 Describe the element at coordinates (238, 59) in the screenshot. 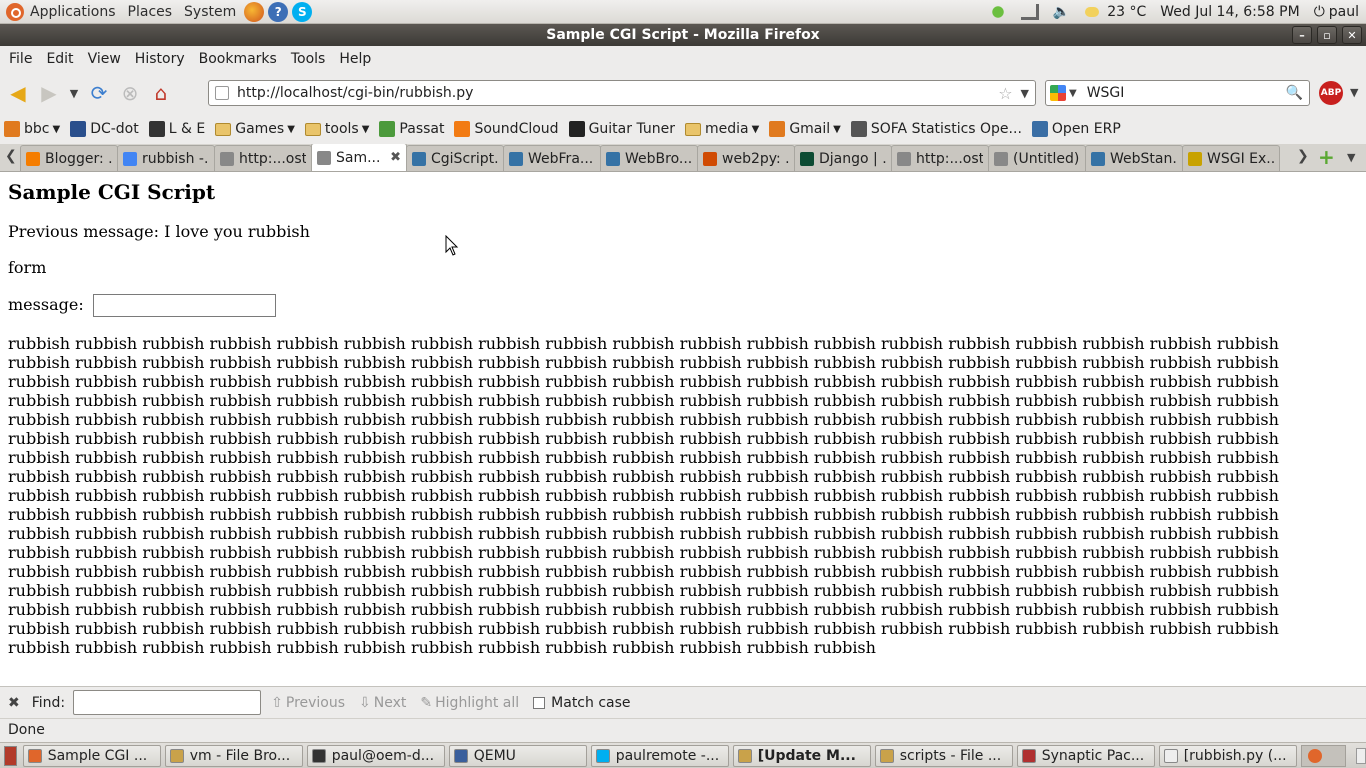

I see `menu-bookmarks: Bookmarks` at that location.